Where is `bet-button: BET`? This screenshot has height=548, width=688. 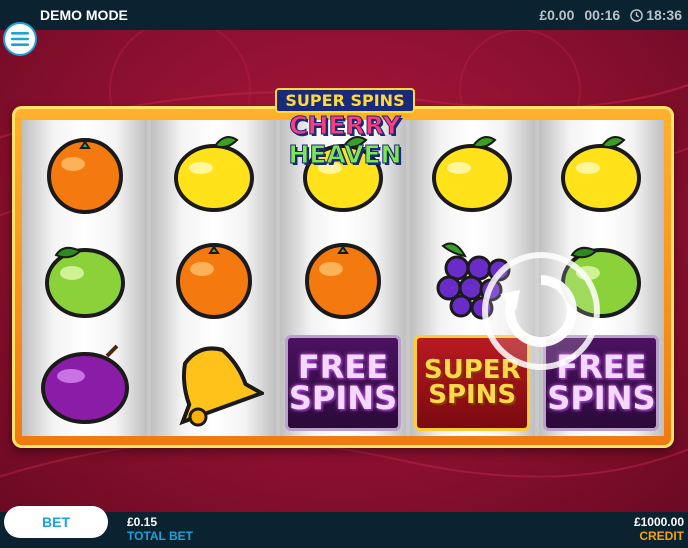
bet-button: BET is located at coordinates (56, 522).